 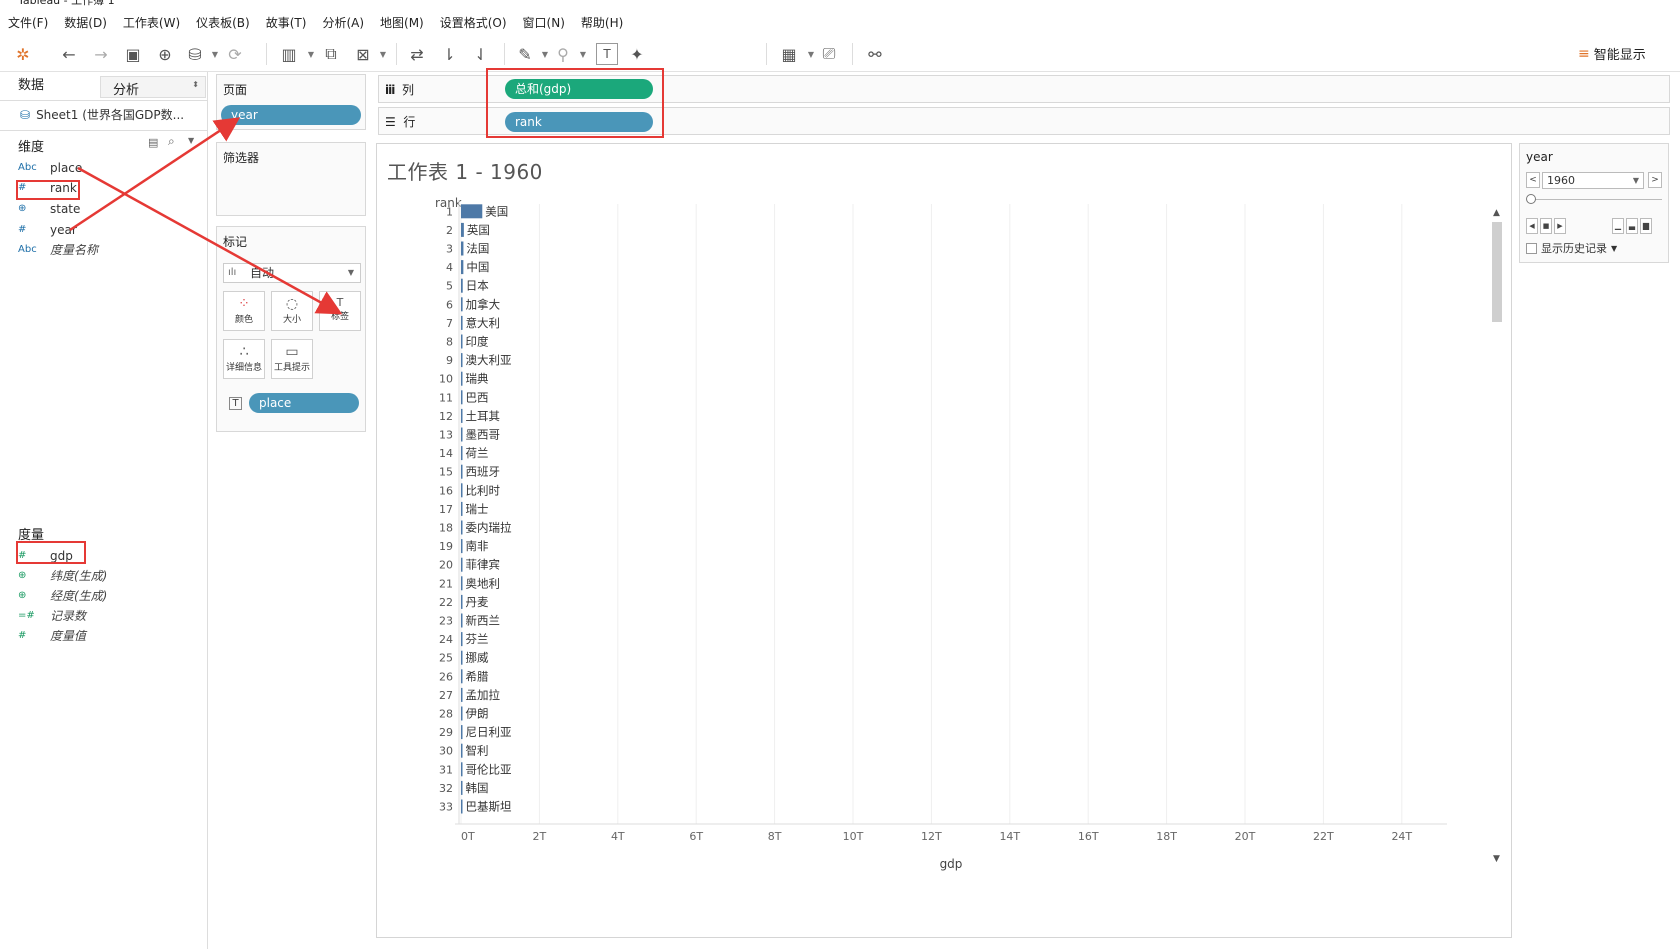 I want to click on show-labels-icon: T, so click(x=607, y=54).